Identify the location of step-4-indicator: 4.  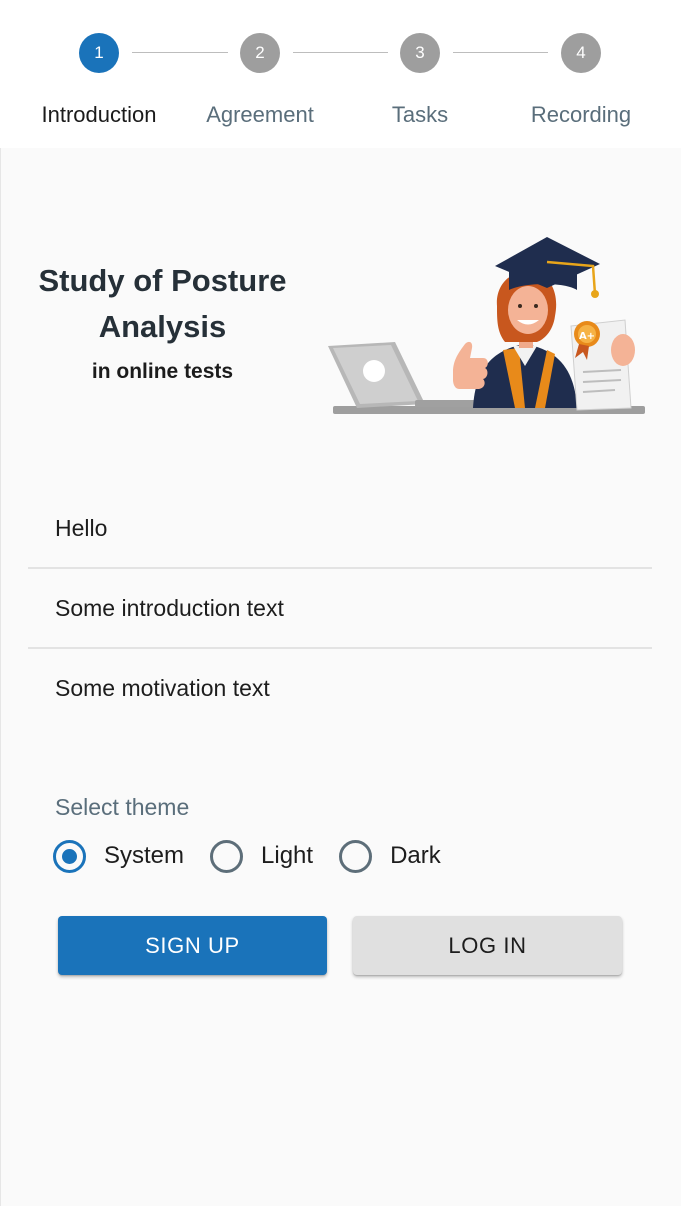
(581, 53).